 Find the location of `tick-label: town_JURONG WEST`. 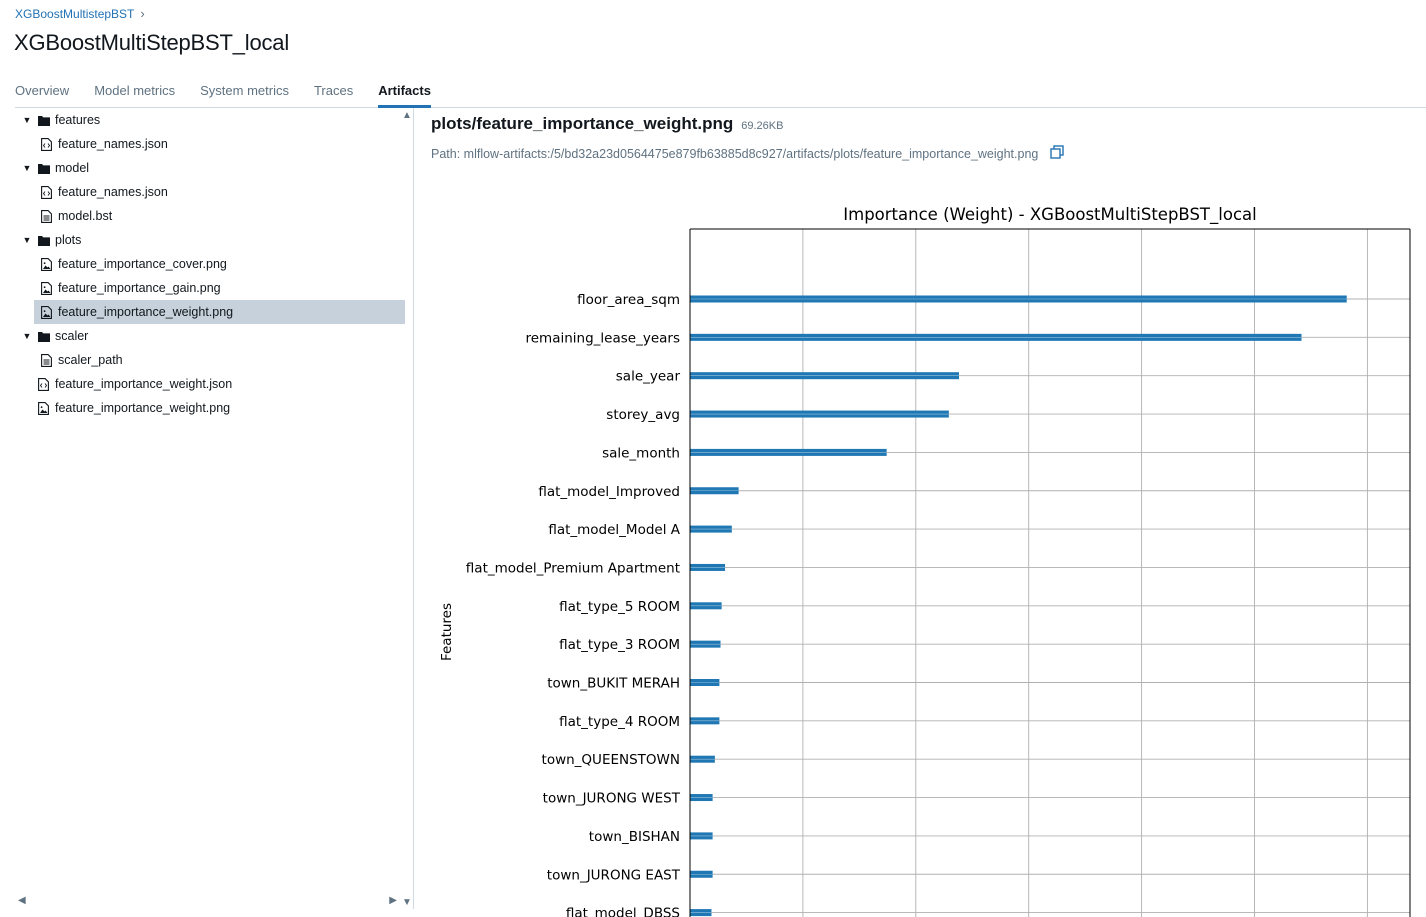

tick-label: town_JURONG WEST is located at coordinates (612, 799).